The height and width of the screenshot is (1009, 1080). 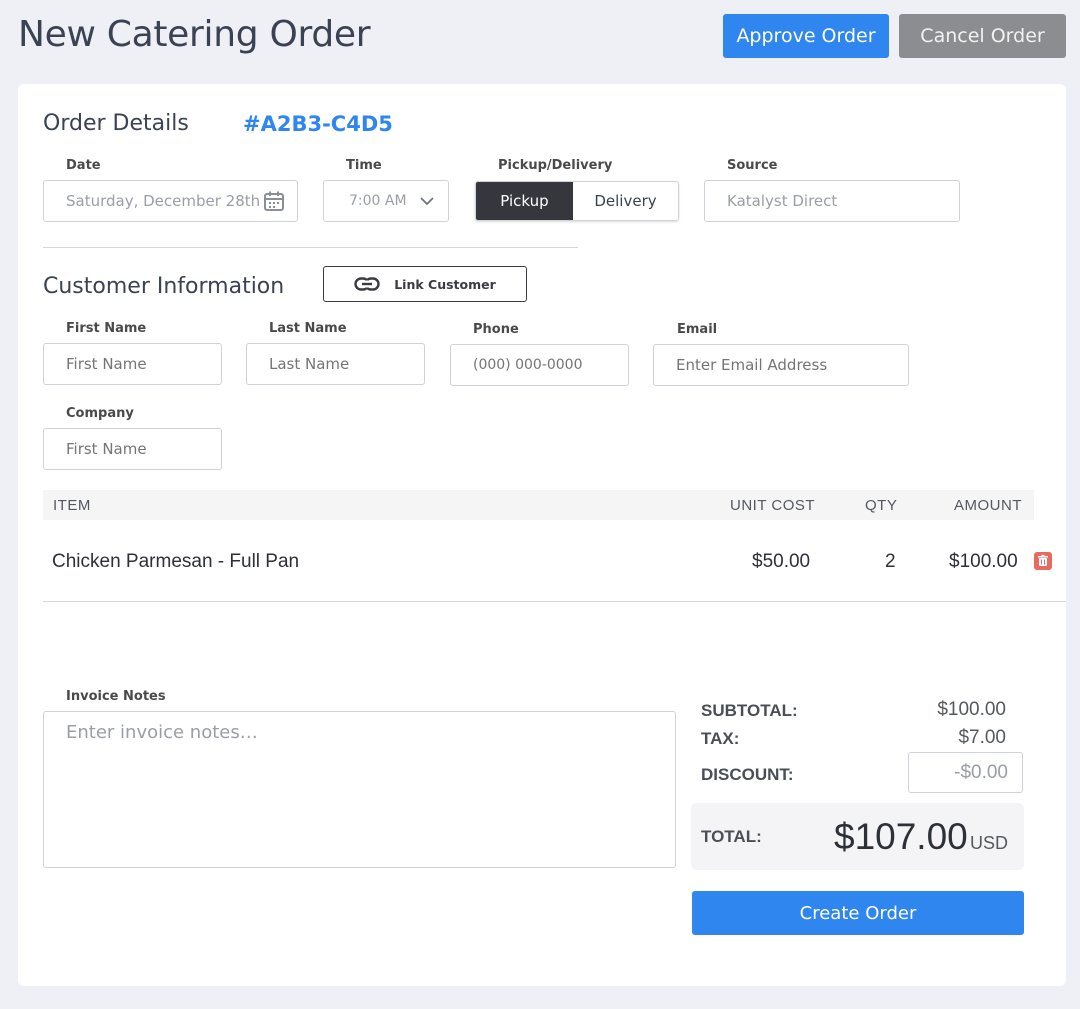 What do you see at coordinates (427, 201) in the screenshot?
I see `chevron-down-icon` at bounding box center [427, 201].